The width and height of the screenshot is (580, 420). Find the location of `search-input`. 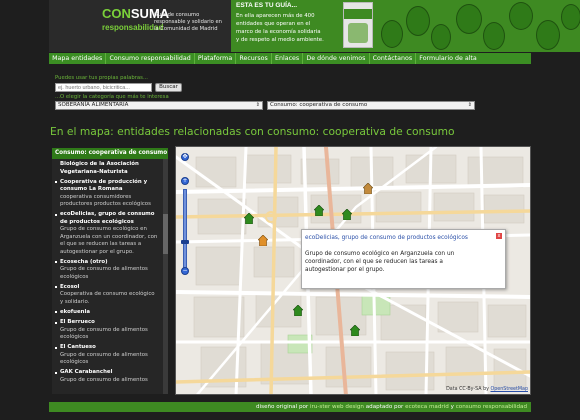

search-input is located at coordinates (103, 87).